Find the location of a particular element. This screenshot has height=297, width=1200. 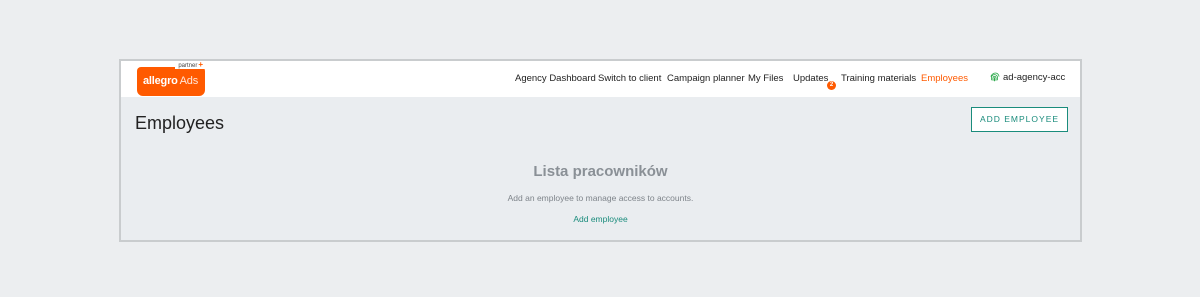

fingerprint-icon is located at coordinates (995, 77).